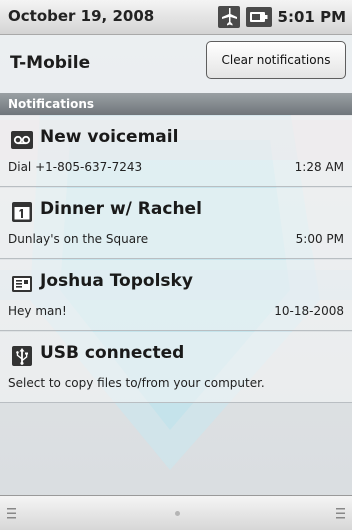  I want to click on notification-text: Hey man!, so click(37, 311).